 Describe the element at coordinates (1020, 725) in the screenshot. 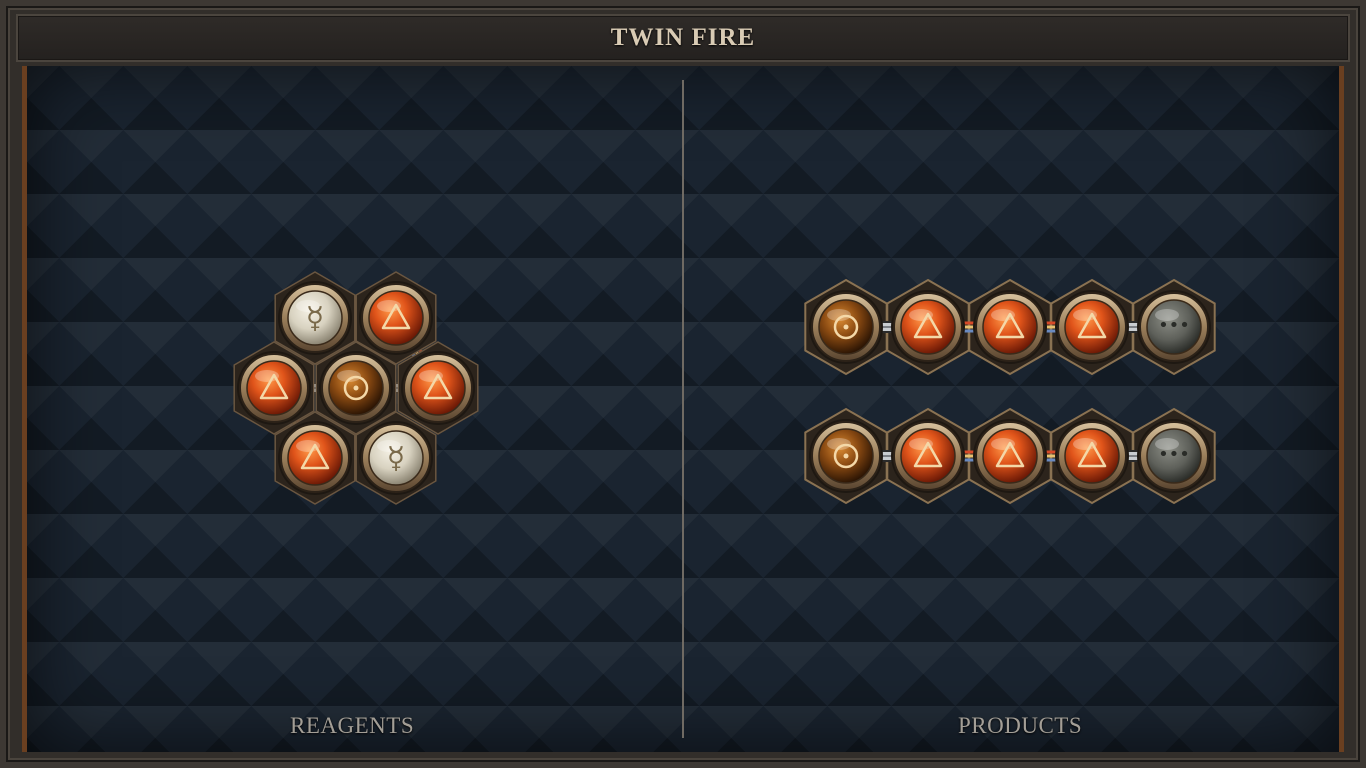

I see `products-label: PRODUCTS` at that location.